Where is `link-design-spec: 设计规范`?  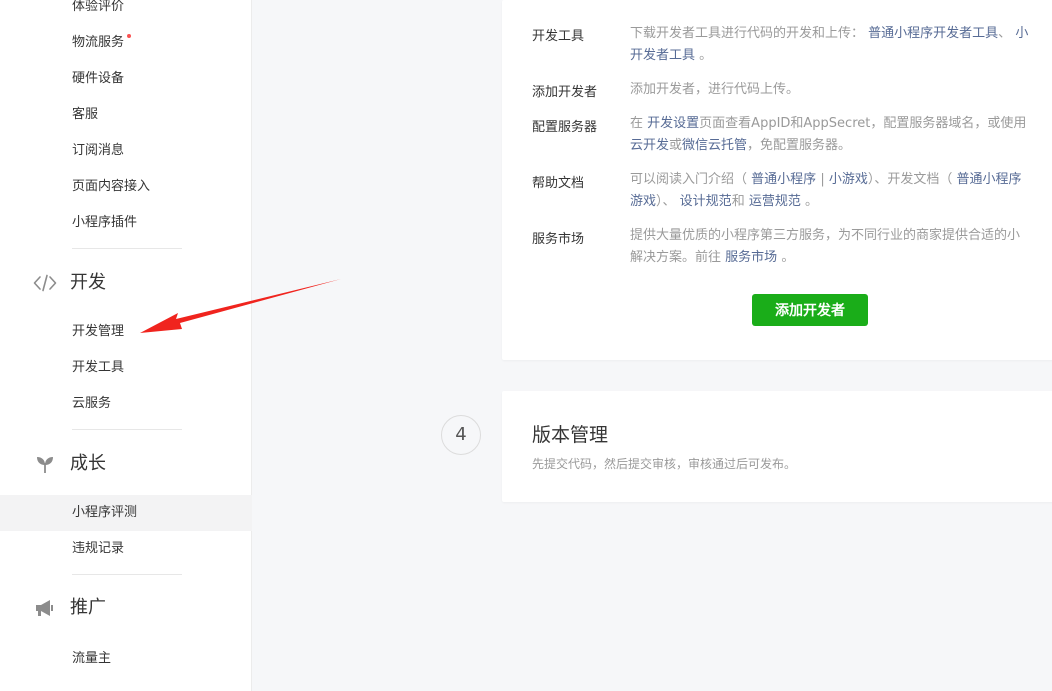
link-design-spec: 设计规范 is located at coordinates (706, 201).